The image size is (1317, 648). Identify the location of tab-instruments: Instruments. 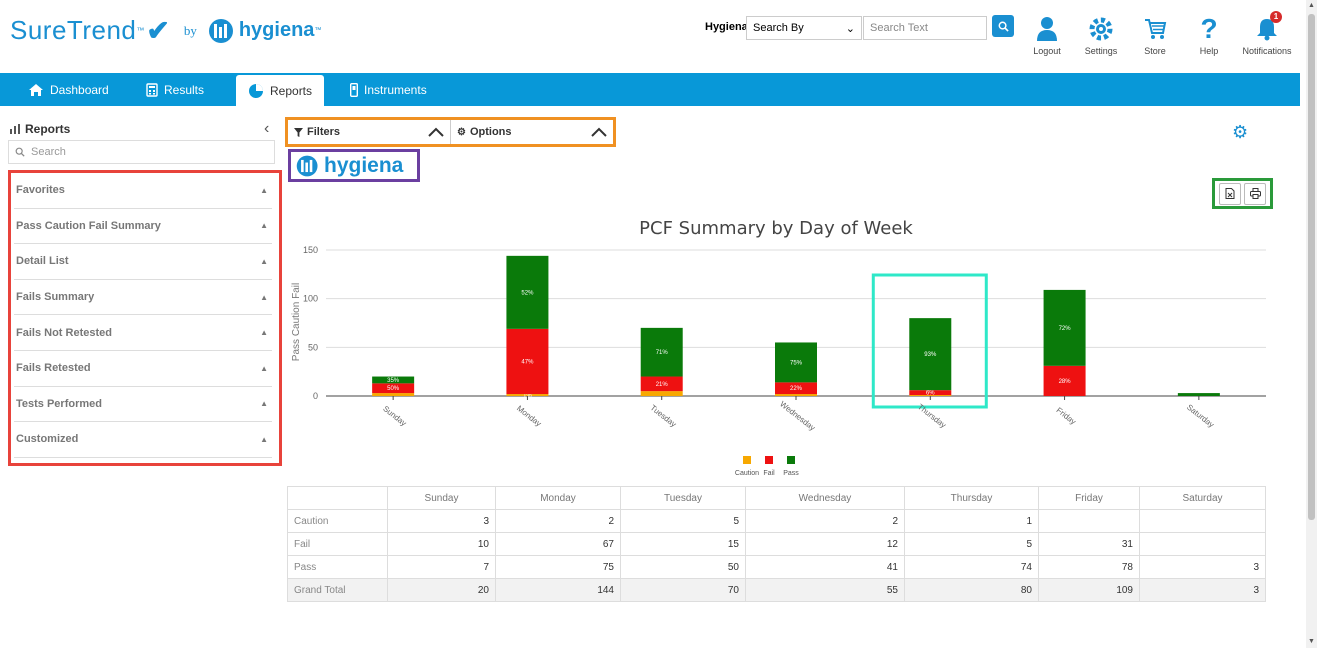
(388, 89).